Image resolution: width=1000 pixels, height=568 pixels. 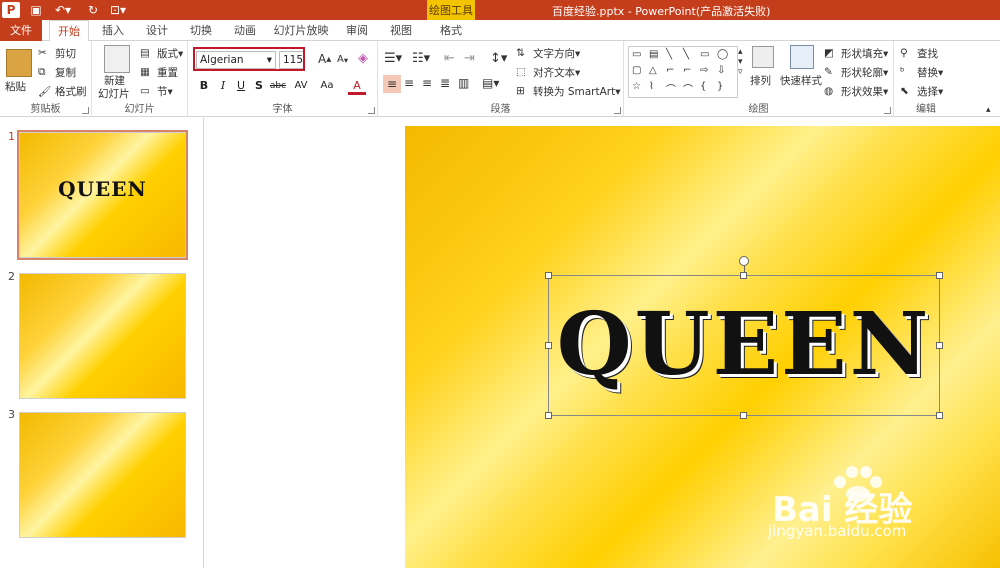 What do you see at coordinates (760, 80) in the screenshot?
I see `arrange-button: 排列` at bounding box center [760, 80].